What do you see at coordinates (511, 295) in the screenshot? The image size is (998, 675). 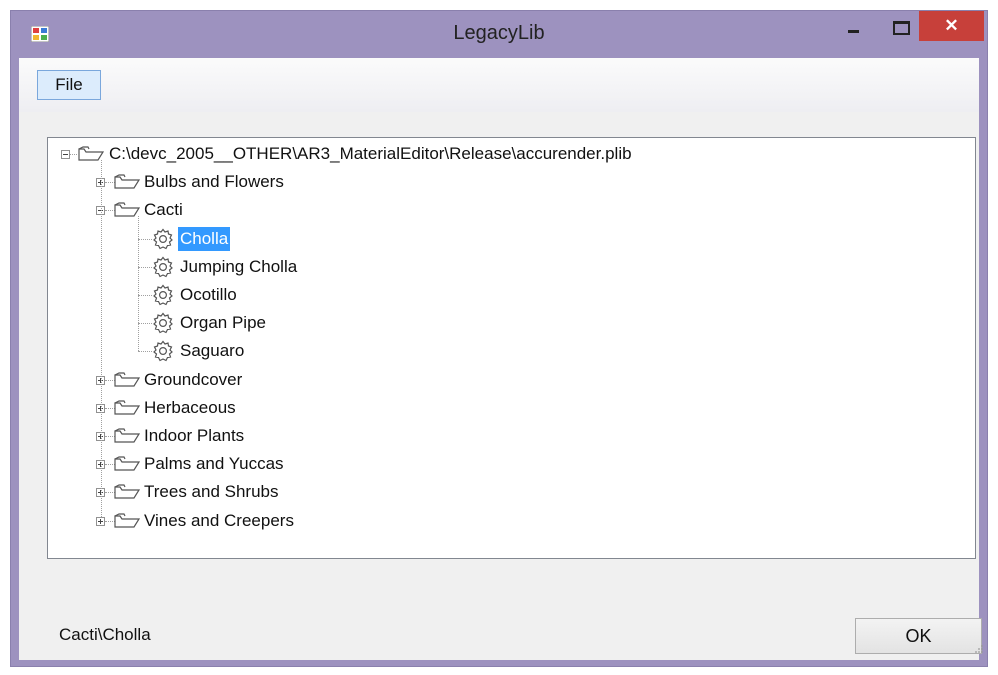 I see `tree-item-ocotillo: Ocotillo` at bounding box center [511, 295].